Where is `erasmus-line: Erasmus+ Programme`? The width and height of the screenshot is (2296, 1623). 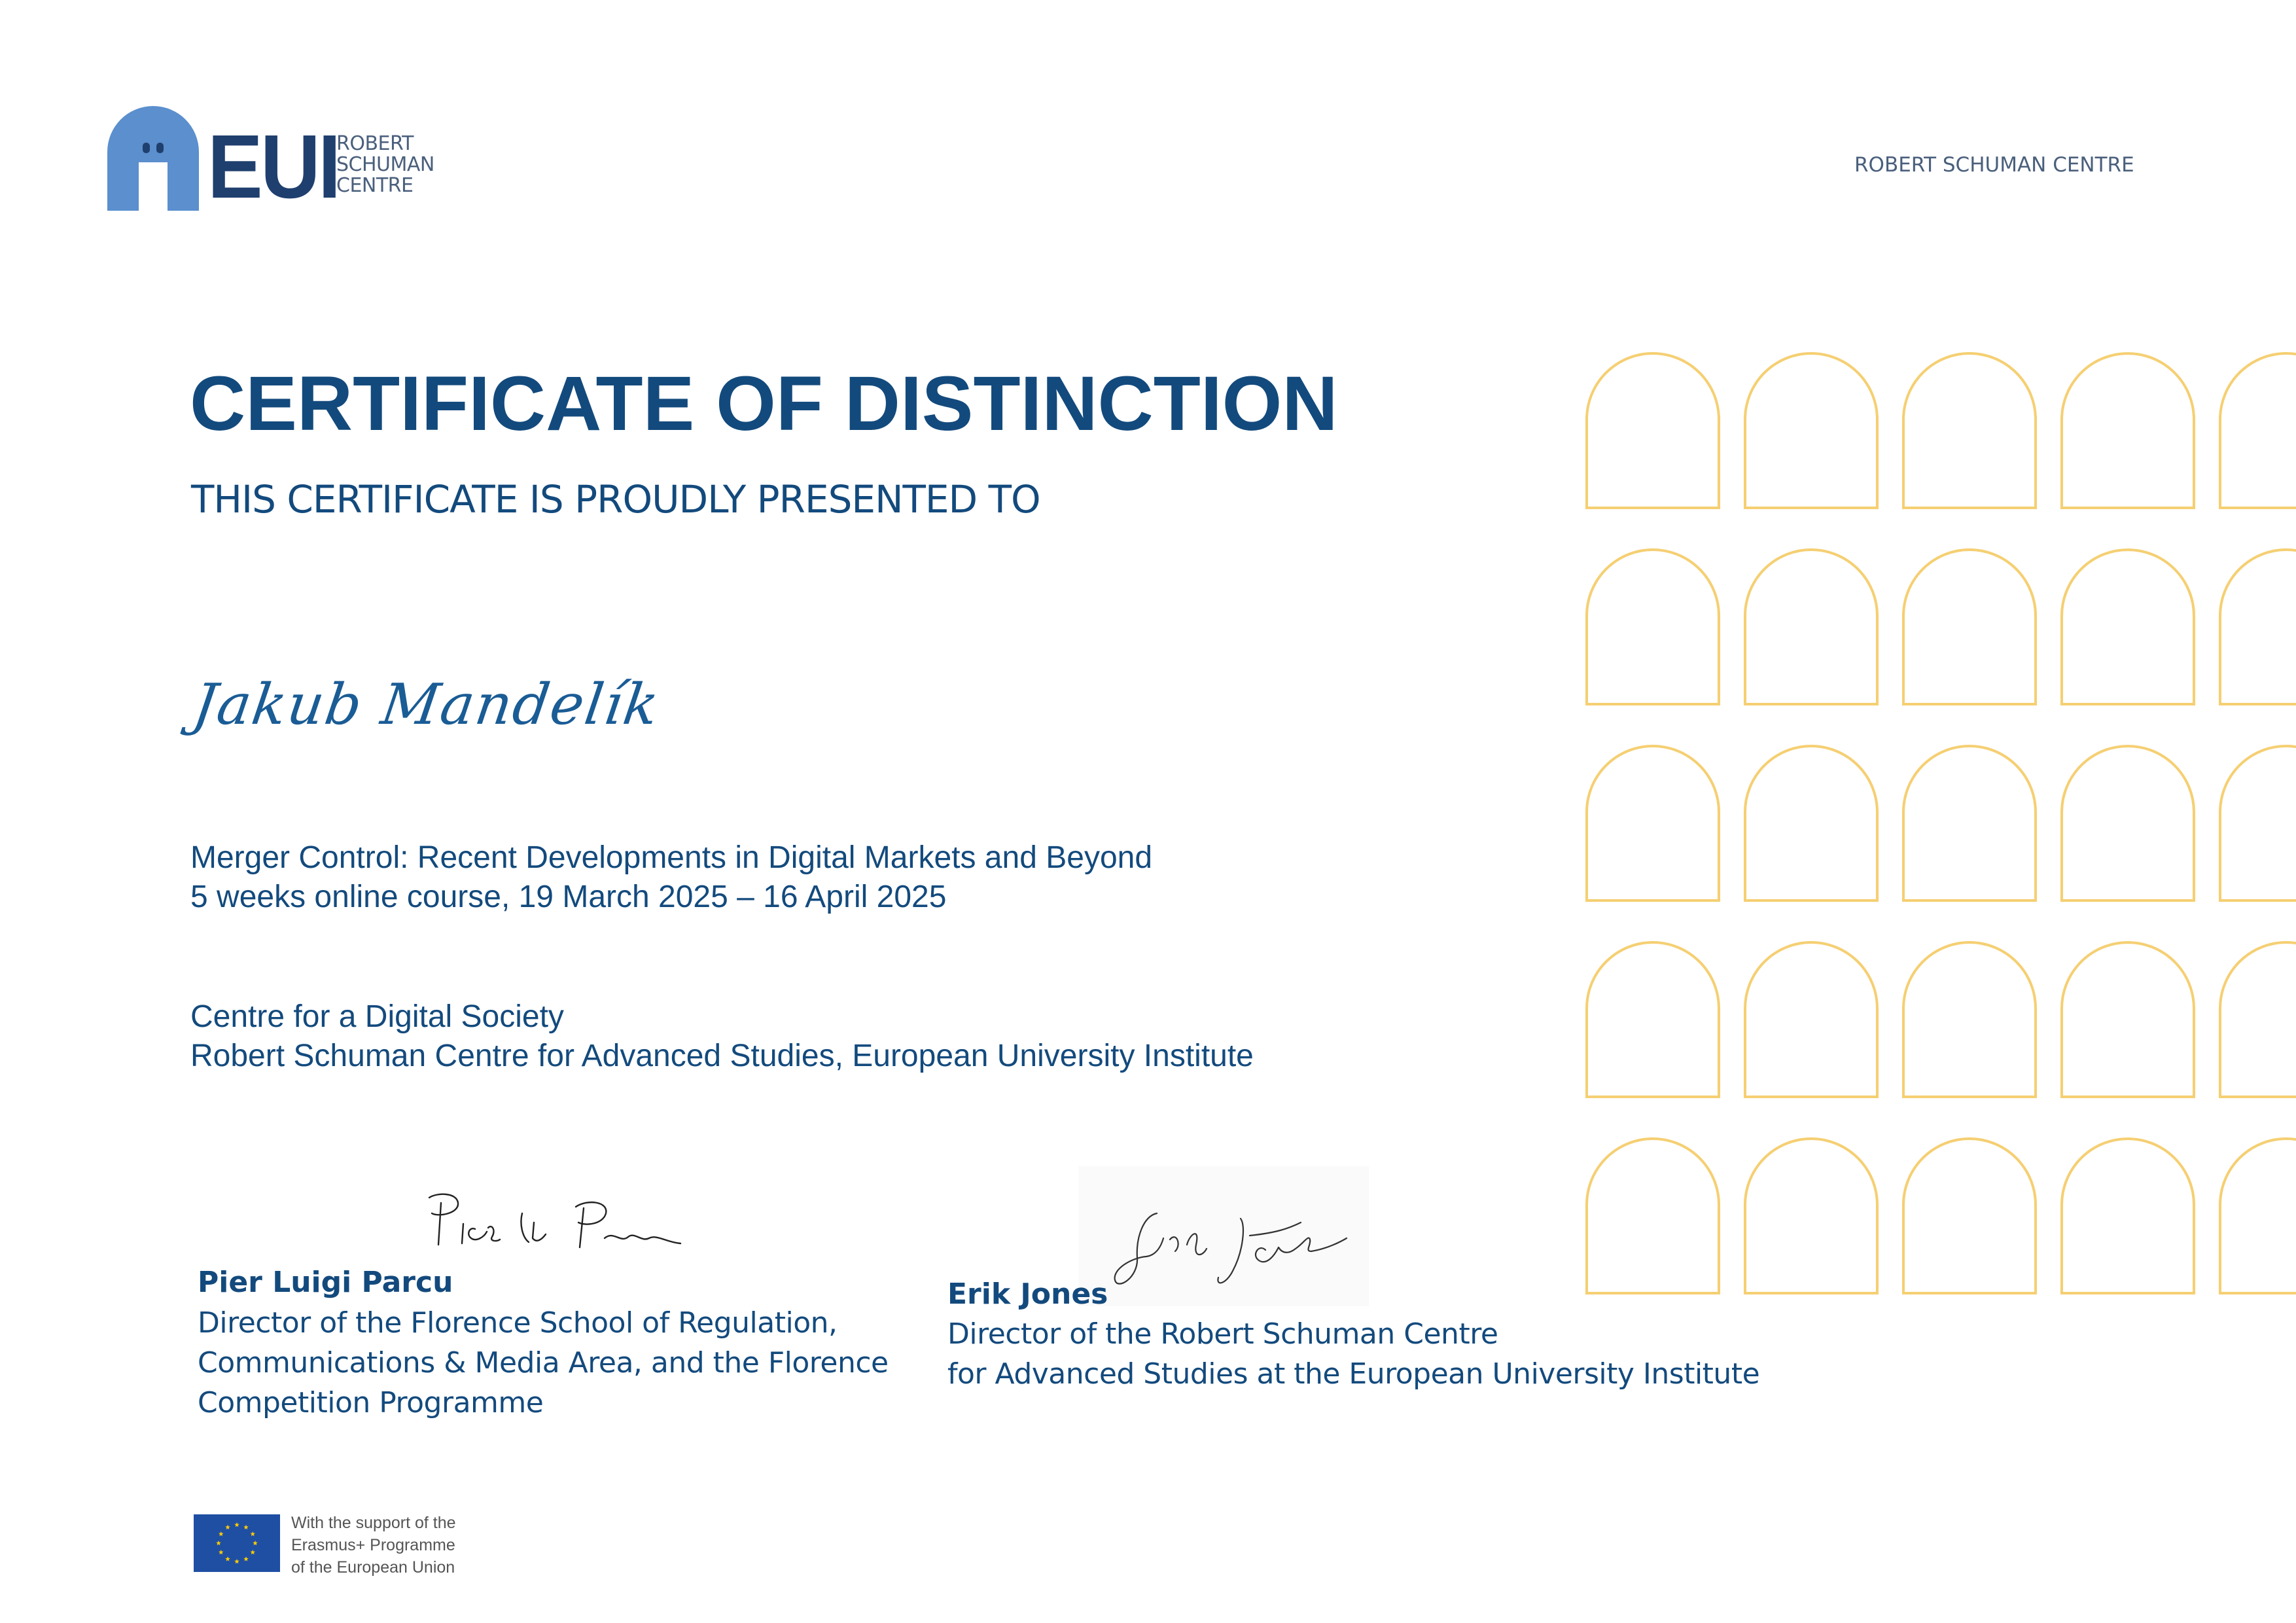
erasmus-line: Erasmus+ Programme is located at coordinates (373, 1545).